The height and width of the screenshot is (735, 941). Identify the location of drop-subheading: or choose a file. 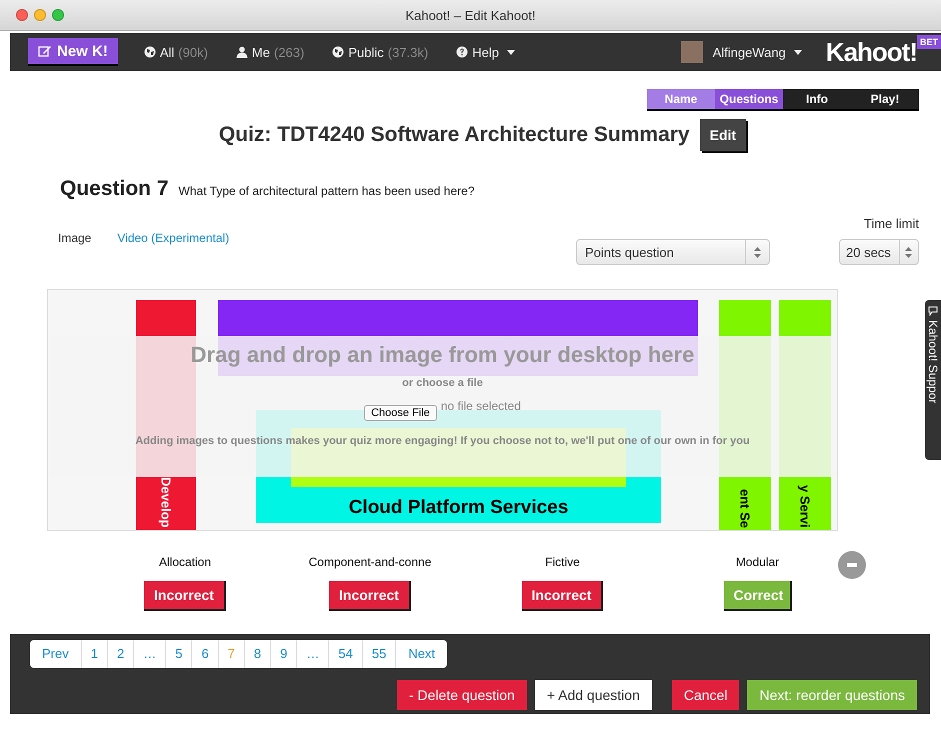
(442, 383).